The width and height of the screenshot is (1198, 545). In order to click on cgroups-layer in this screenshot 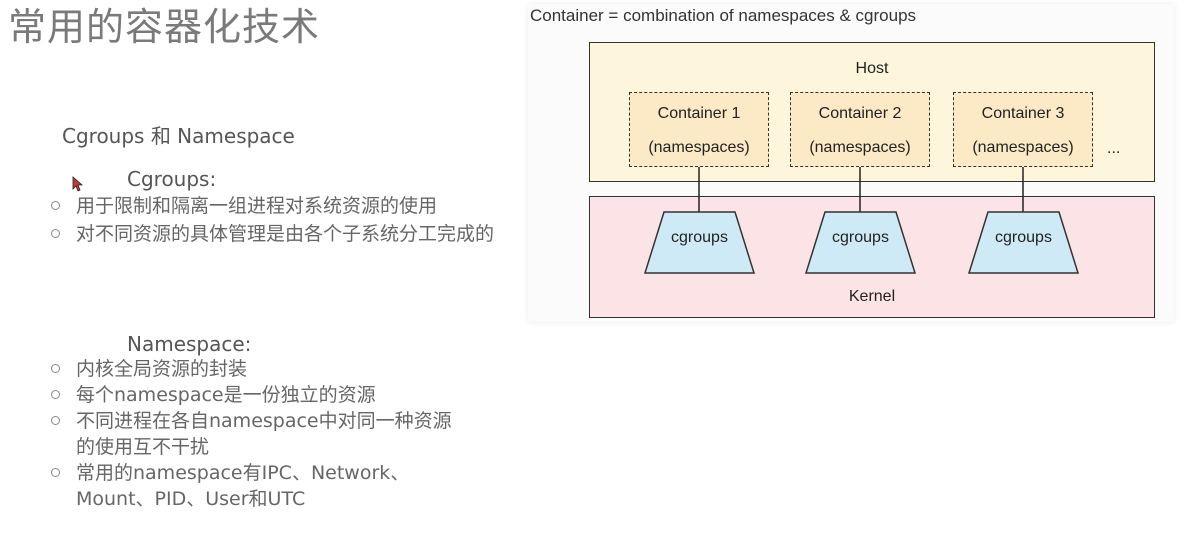, I will do `click(861, 220)`.